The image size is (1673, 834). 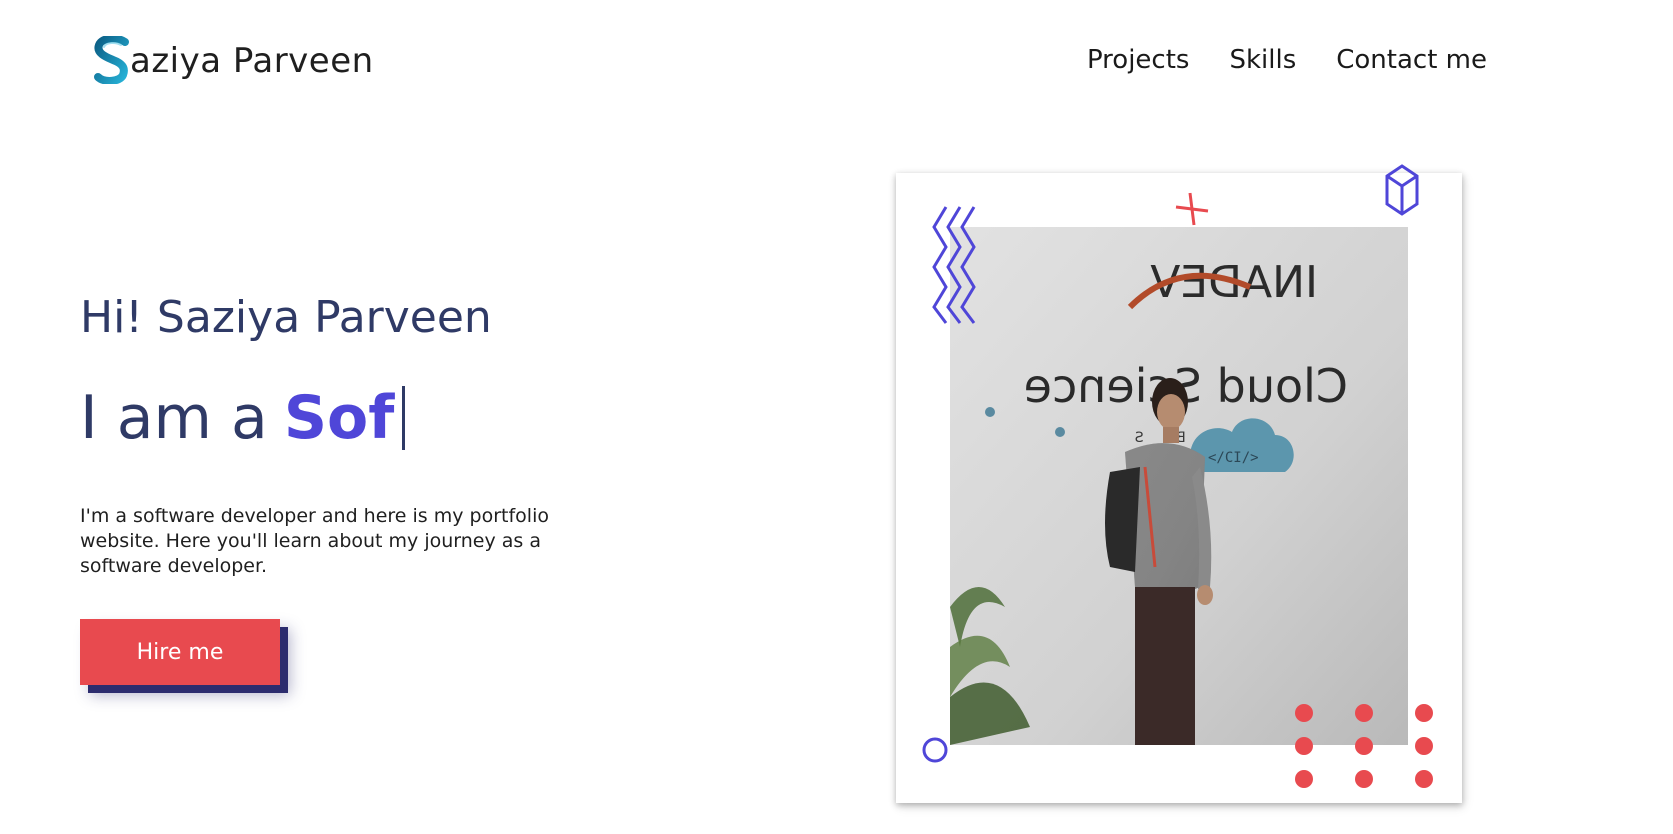 What do you see at coordinates (1233, 458) in the screenshot?
I see `cloud-code-text: </CI/>` at bounding box center [1233, 458].